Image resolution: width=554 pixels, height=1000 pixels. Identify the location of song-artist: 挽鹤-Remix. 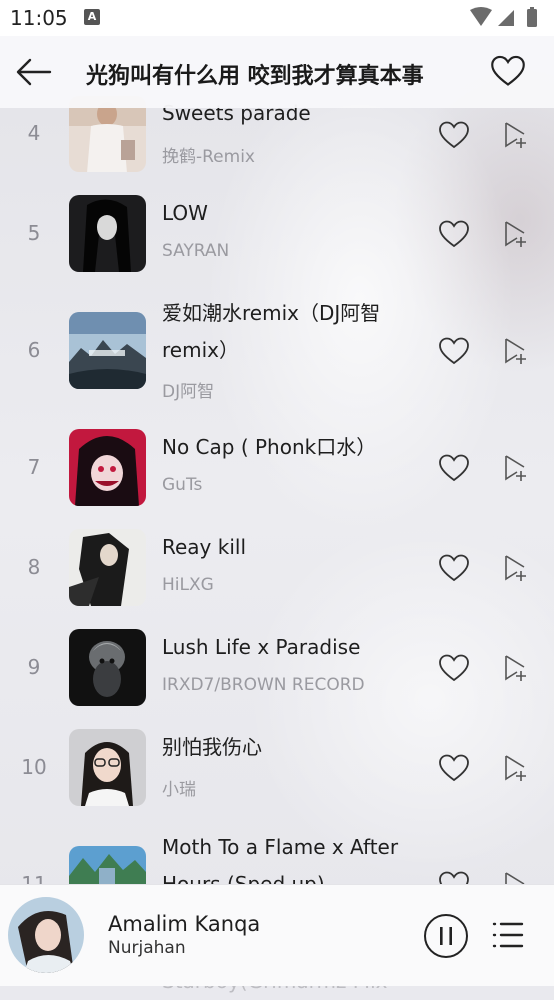
(208, 157).